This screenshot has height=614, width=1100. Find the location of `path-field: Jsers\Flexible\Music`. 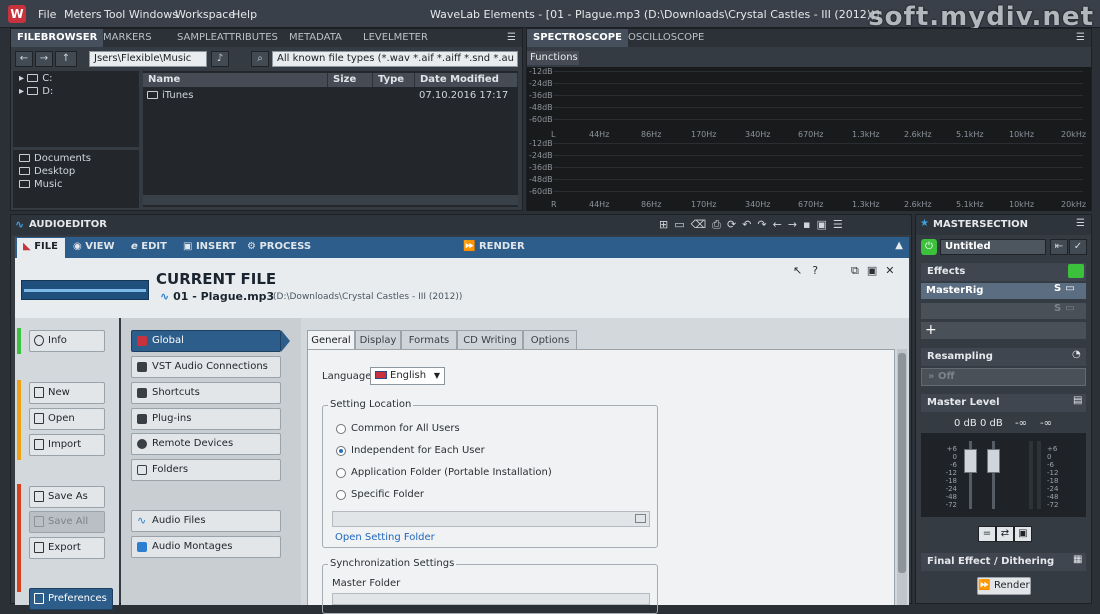

path-field: Jsers\Flexible\Music is located at coordinates (148, 59).